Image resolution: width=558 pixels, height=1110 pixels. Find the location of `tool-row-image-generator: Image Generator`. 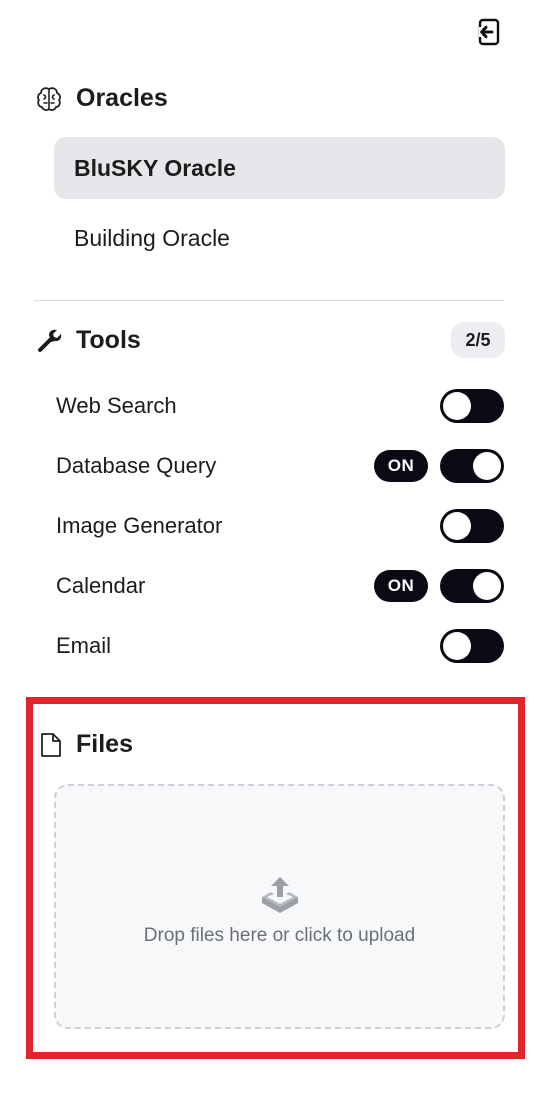

tool-row-image-generator: Image Generator is located at coordinates (280, 526).